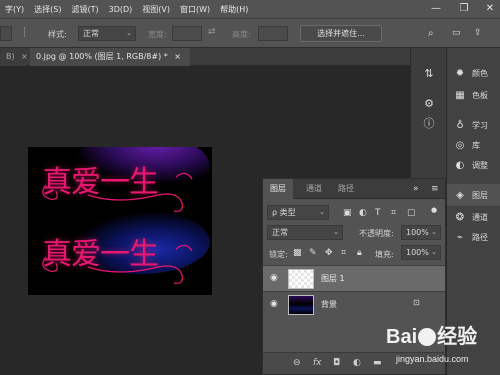 The height and width of the screenshot is (375, 500). Describe the element at coordinates (297, 253) in the screenshot. I see `lock-transparent-icon: ▩` at that location.